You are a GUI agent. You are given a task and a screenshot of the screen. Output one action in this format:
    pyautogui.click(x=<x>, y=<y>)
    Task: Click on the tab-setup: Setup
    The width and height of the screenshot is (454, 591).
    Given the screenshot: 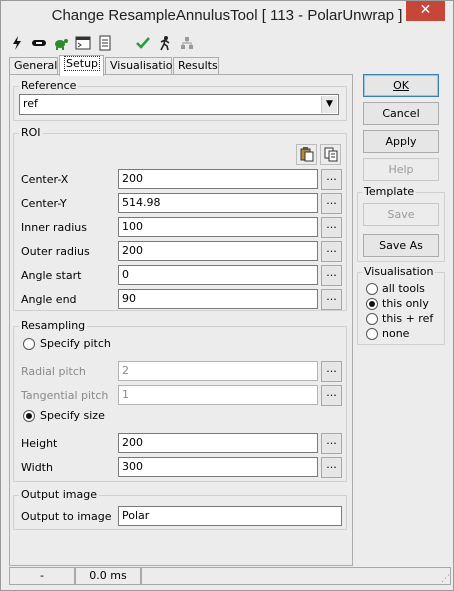 What is the action you would take?
    pyautogui.click(x=81, y=65)
    